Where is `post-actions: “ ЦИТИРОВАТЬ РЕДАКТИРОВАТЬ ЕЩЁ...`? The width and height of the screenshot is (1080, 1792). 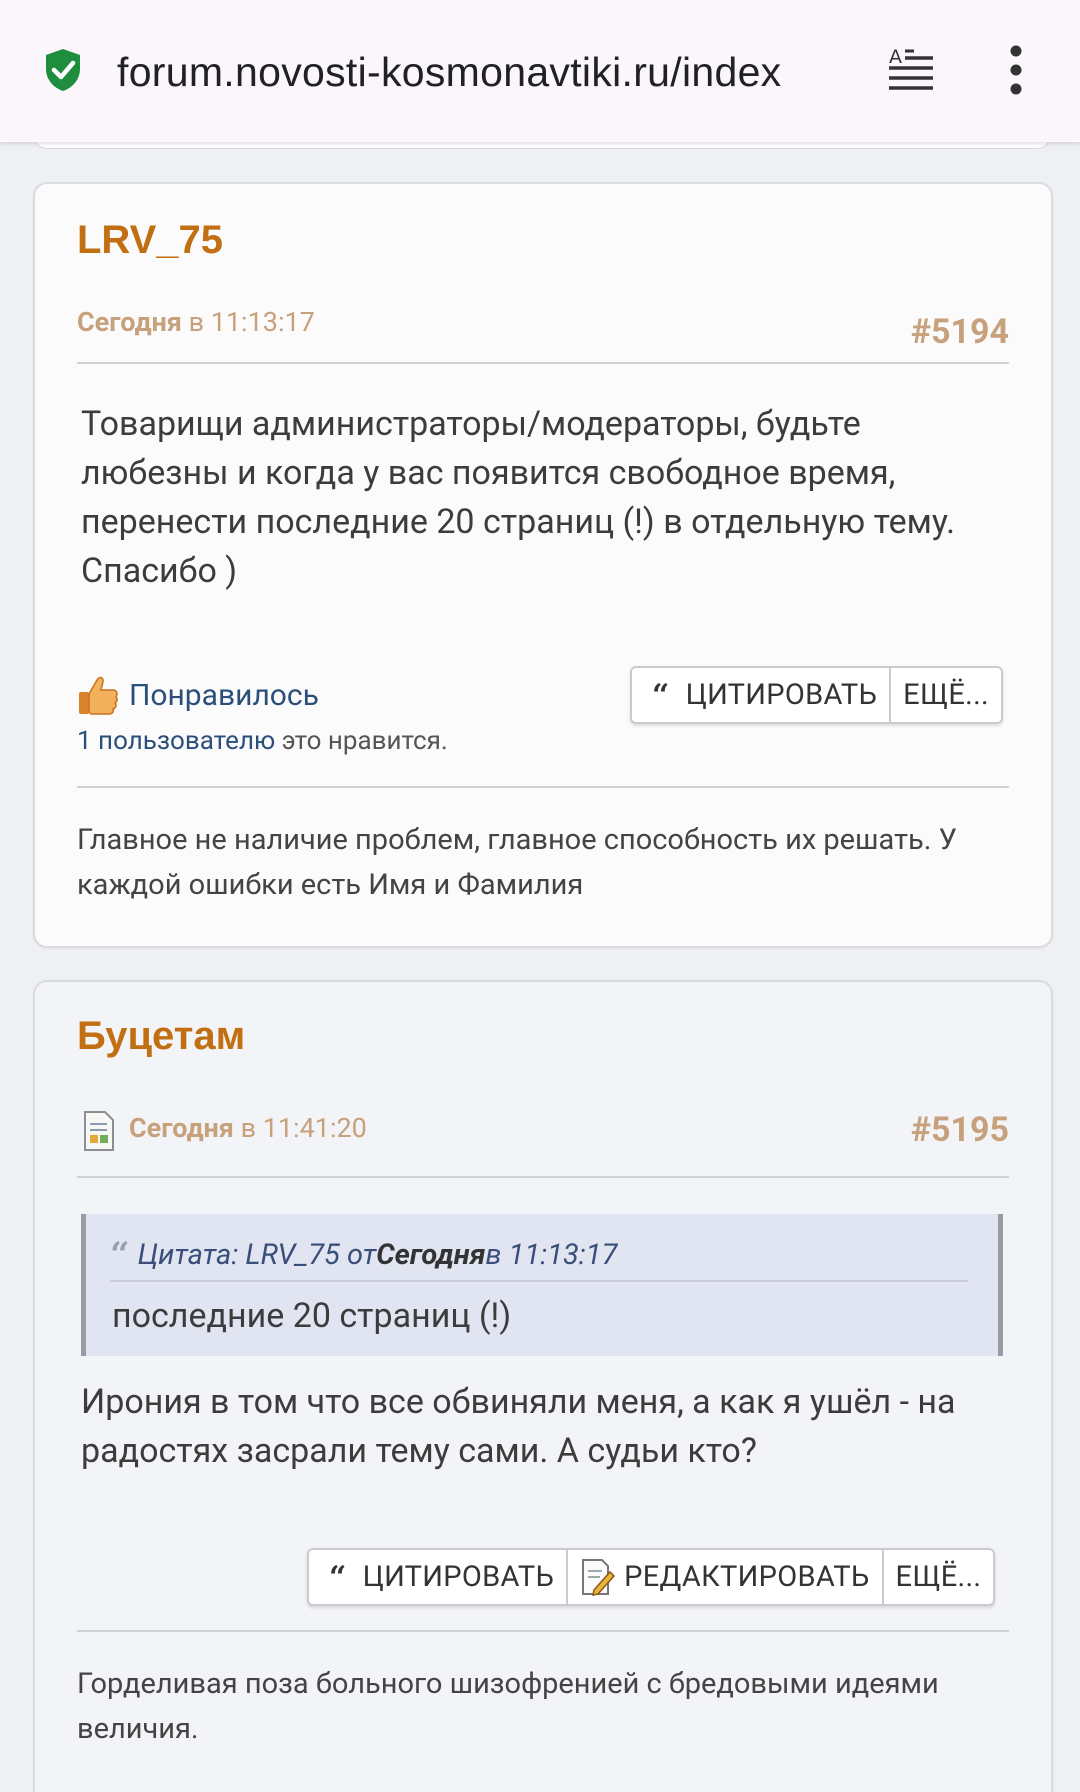 post-actions: “ ЦИТИРОВАТЬ РЕДАКТИРОВАТЬ ЕЩЁ... is located at coordinates (651, 1577).